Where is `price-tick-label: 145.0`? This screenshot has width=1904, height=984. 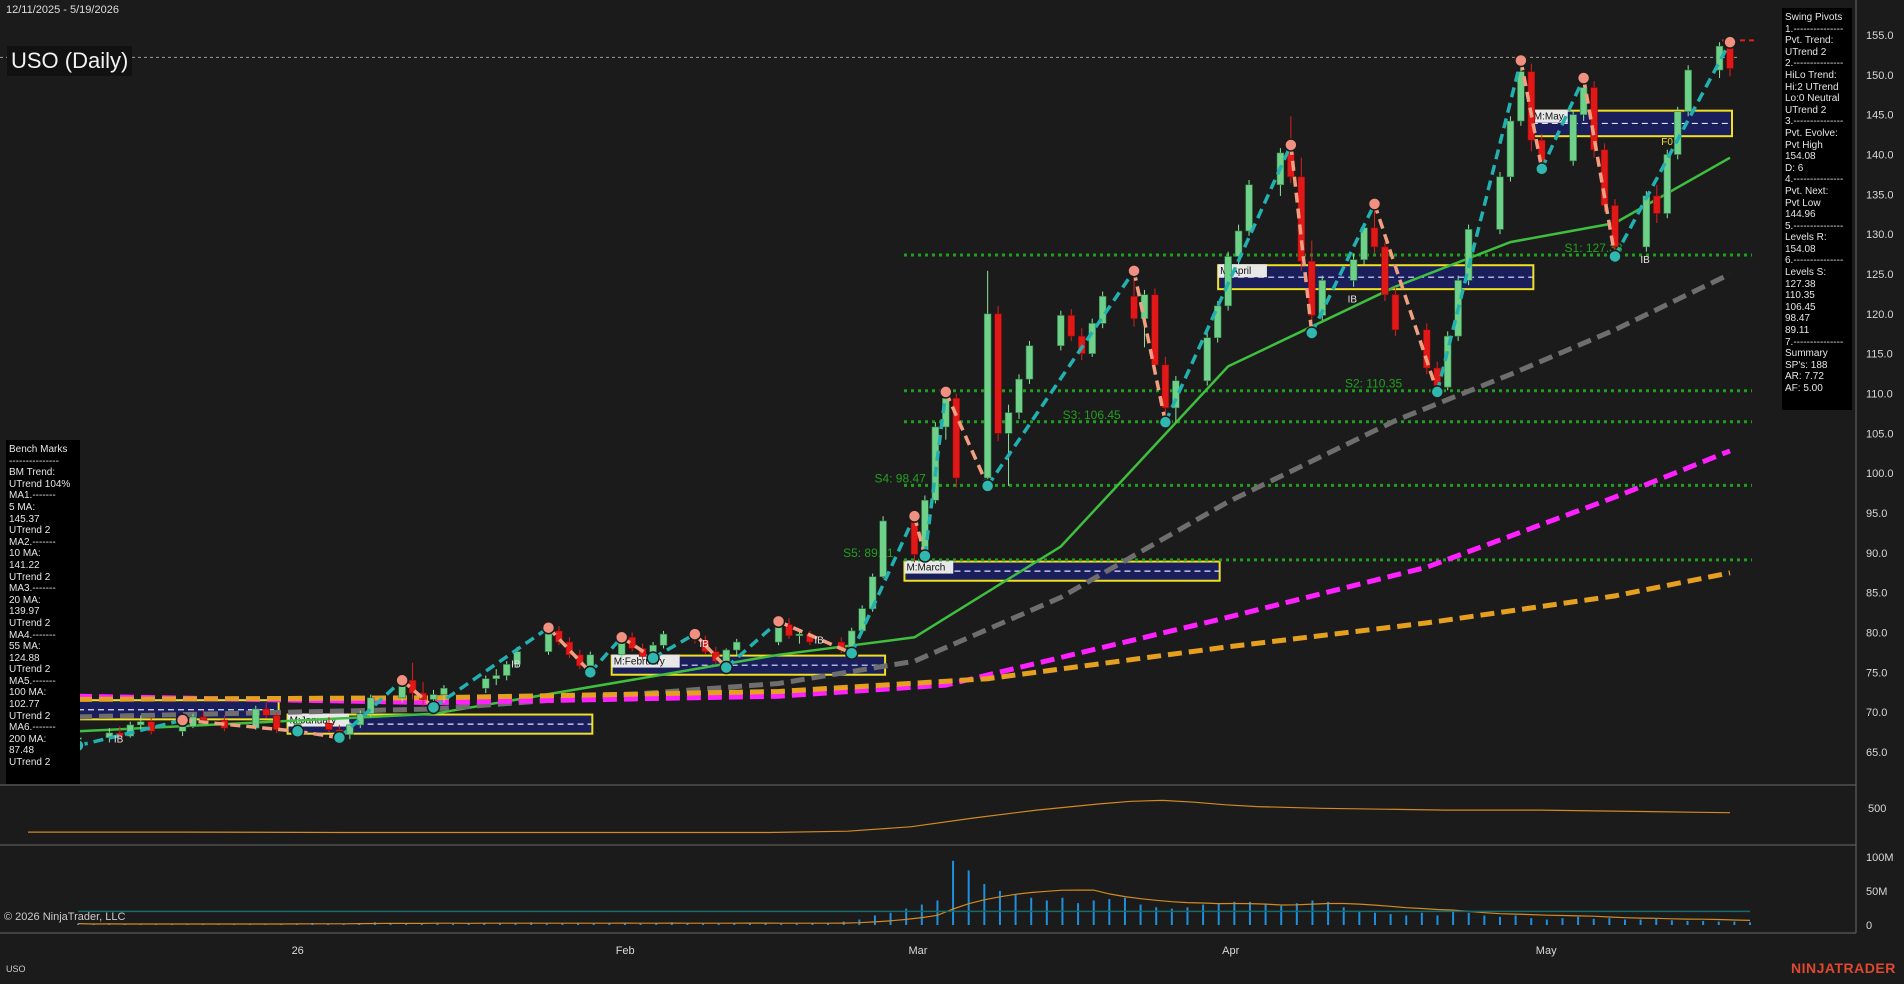 price-tick-label: 145.0 is located at coordinates (1880, 116).